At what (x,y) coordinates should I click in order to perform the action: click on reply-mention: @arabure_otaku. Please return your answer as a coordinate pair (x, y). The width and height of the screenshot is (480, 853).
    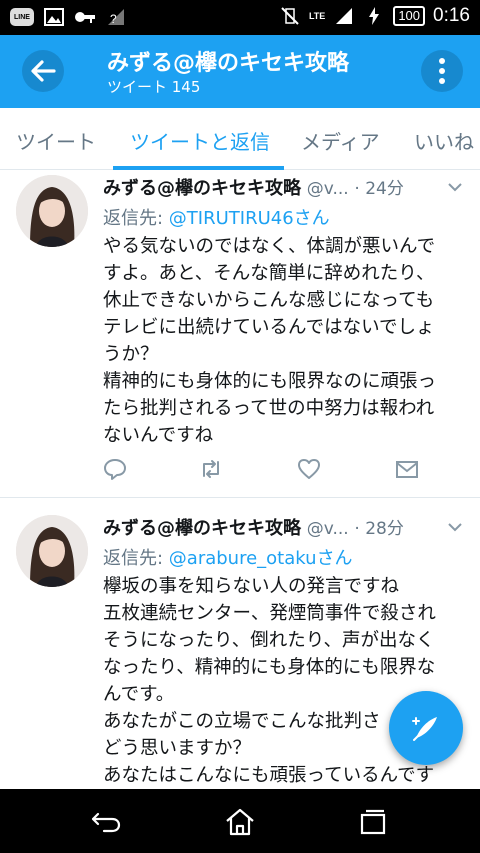
    Looking at the image, I should click on (243, 558).